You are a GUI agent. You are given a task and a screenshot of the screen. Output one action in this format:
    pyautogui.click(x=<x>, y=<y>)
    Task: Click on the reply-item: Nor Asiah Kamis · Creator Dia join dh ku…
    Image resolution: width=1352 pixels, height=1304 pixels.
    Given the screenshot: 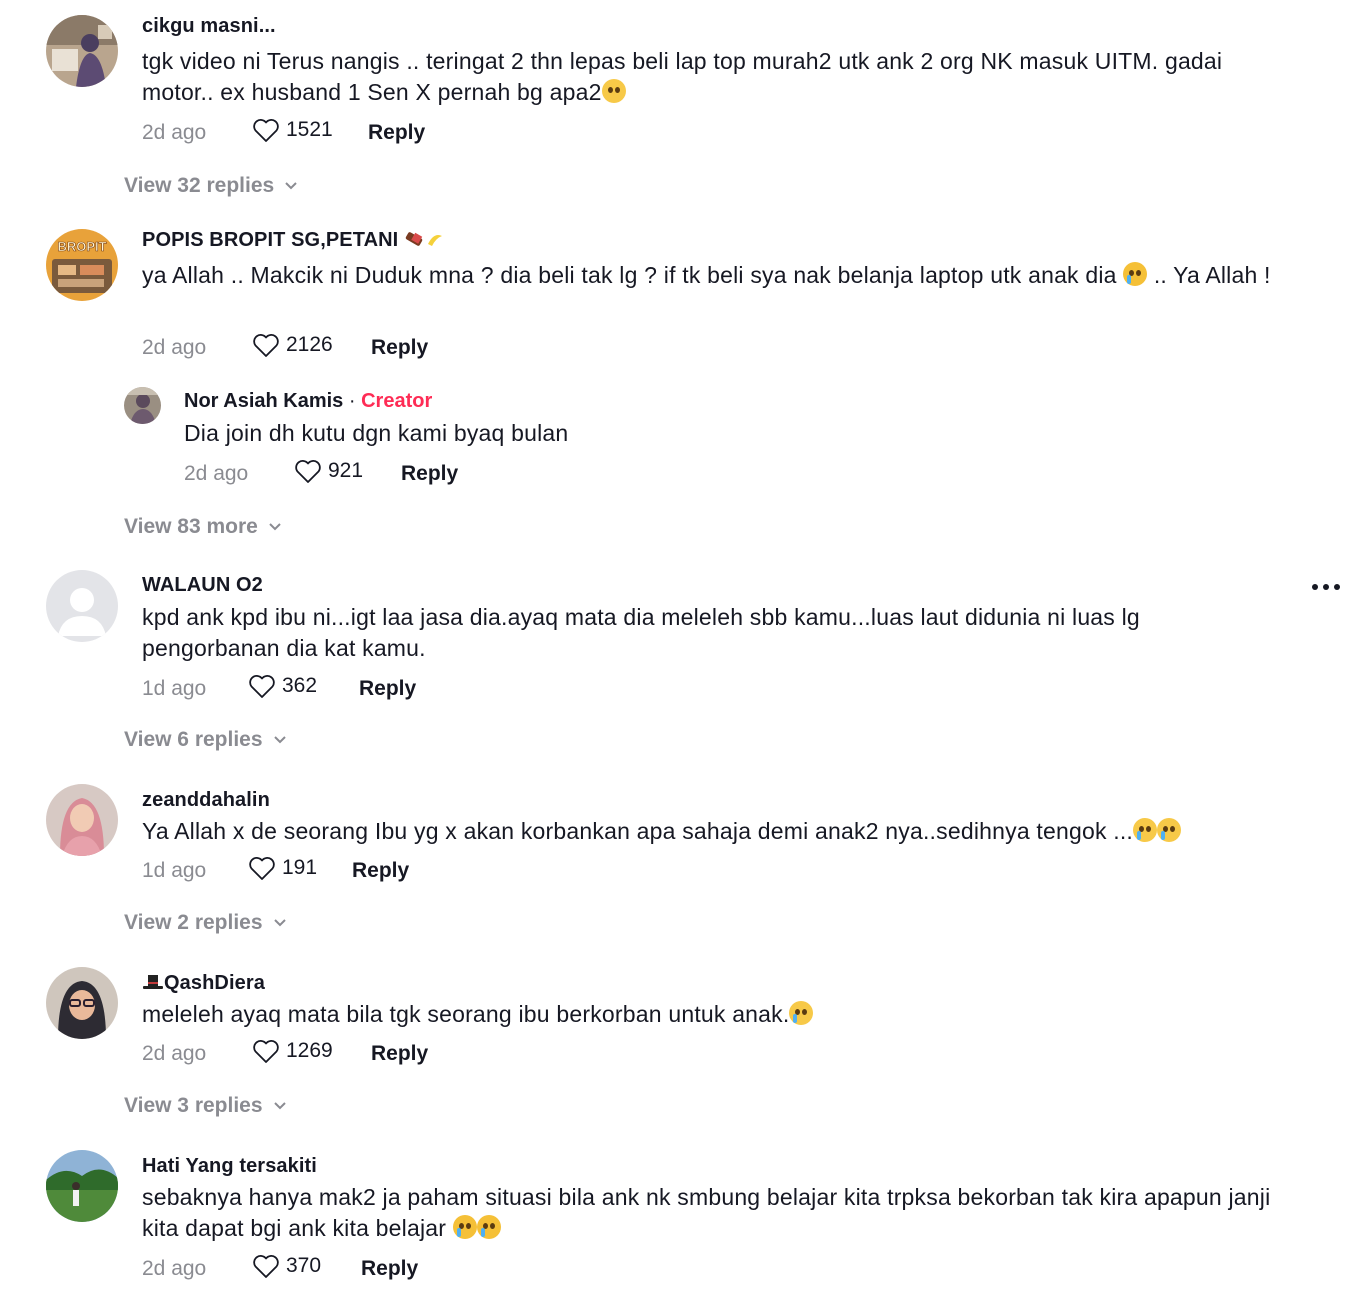 What is the action you would take?
    pyautogui.click(x=674, y=437)
    